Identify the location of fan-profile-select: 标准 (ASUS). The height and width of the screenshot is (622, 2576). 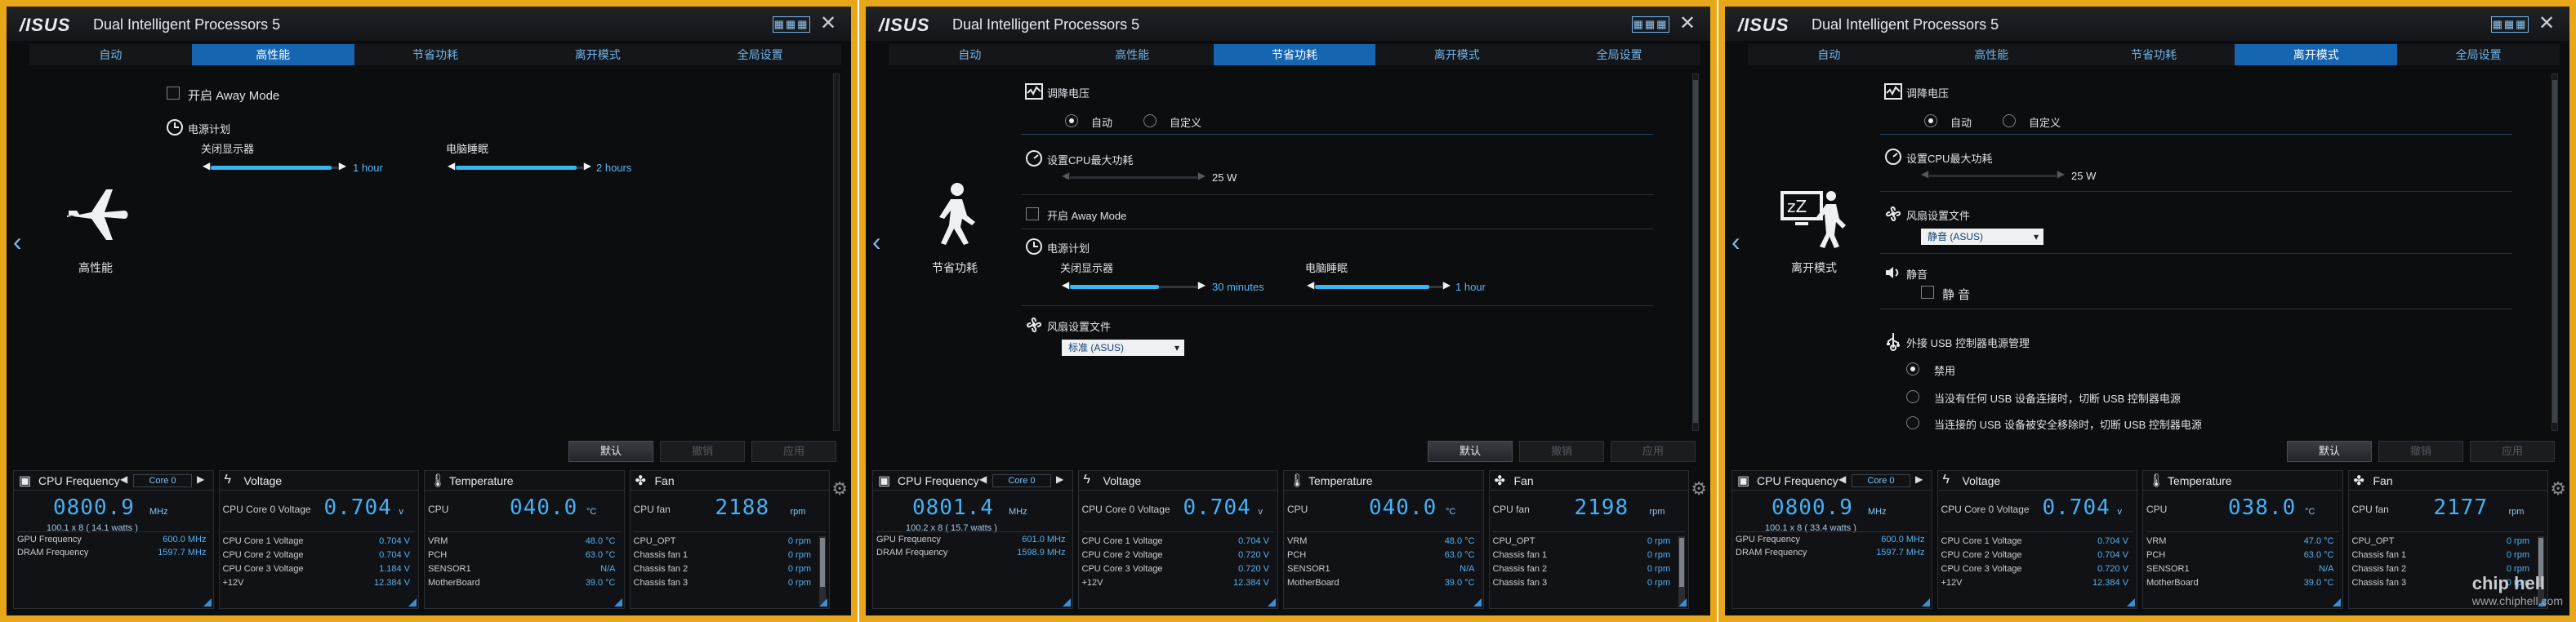
(1123, 348).